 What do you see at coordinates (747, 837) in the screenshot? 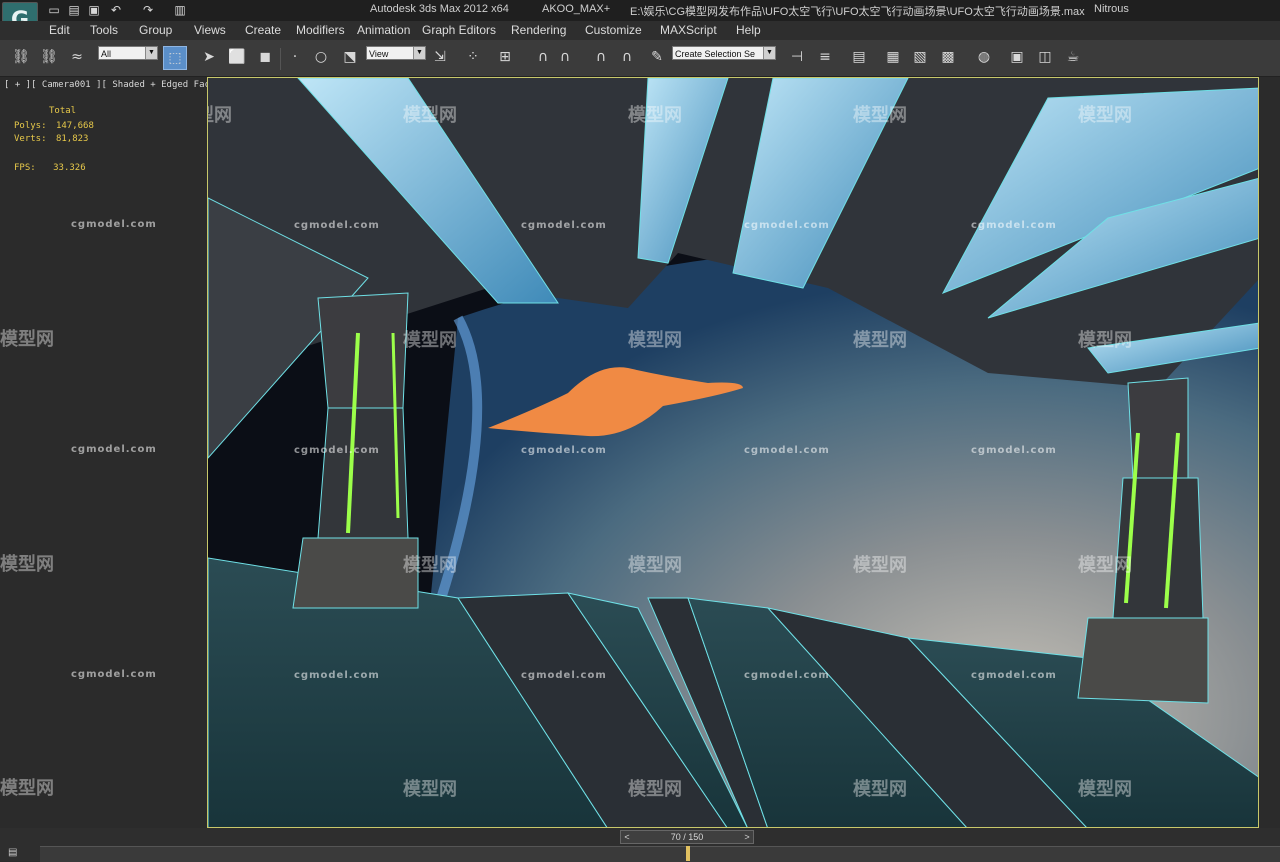
I see `time-slider-next: >` at bounding box center [747, 837].